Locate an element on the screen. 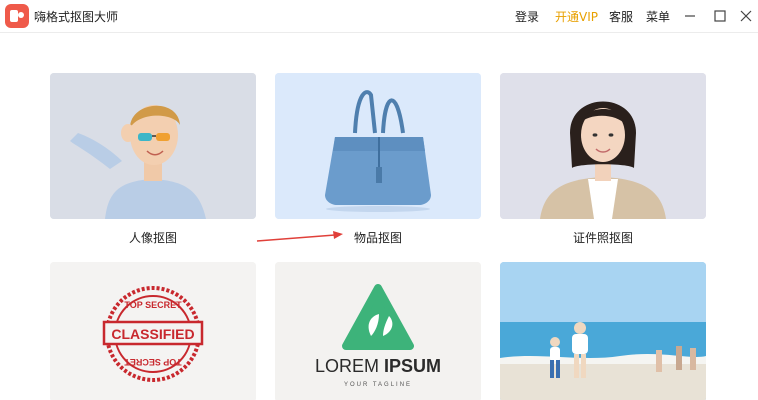 The height and width of the screenshot is (400, 758). title-bar: 嗨格式抠图大师 登录 开通VIP 客服 菜单 is located at coordinates (379, 16).